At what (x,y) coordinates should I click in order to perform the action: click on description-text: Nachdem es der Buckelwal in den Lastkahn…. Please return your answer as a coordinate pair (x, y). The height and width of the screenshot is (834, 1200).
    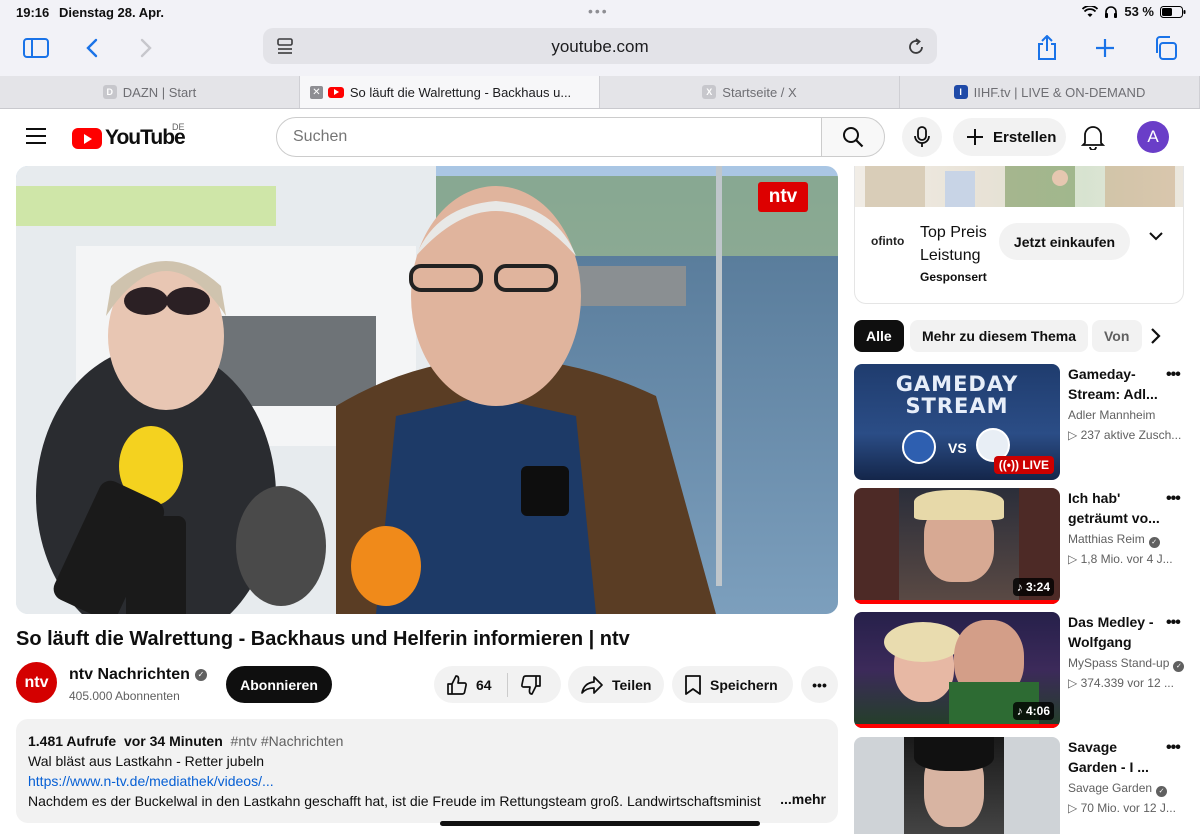
    Looking at the image, I should click on (394, 801).